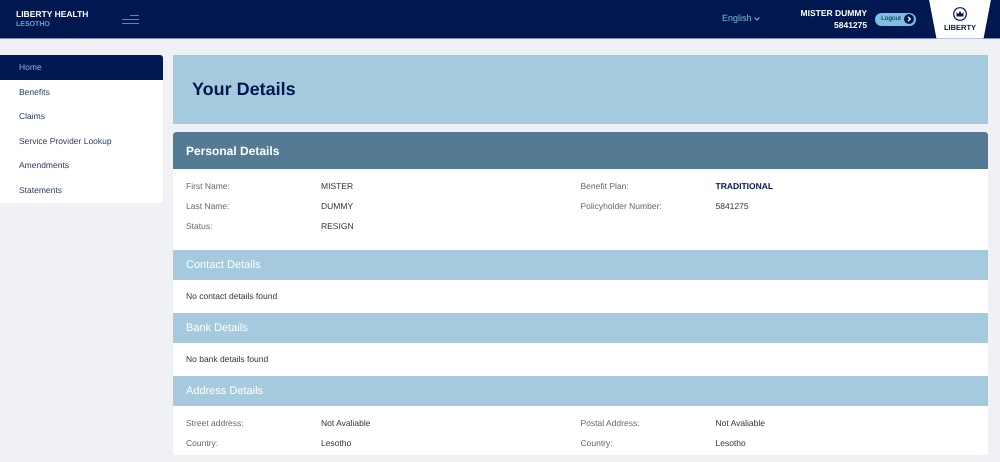 The width and height of the screenshot is (1000, 462). Describe the element at coordinates (81, 116) in the screenshot. I see `sidebar-item: Claims` at that location.